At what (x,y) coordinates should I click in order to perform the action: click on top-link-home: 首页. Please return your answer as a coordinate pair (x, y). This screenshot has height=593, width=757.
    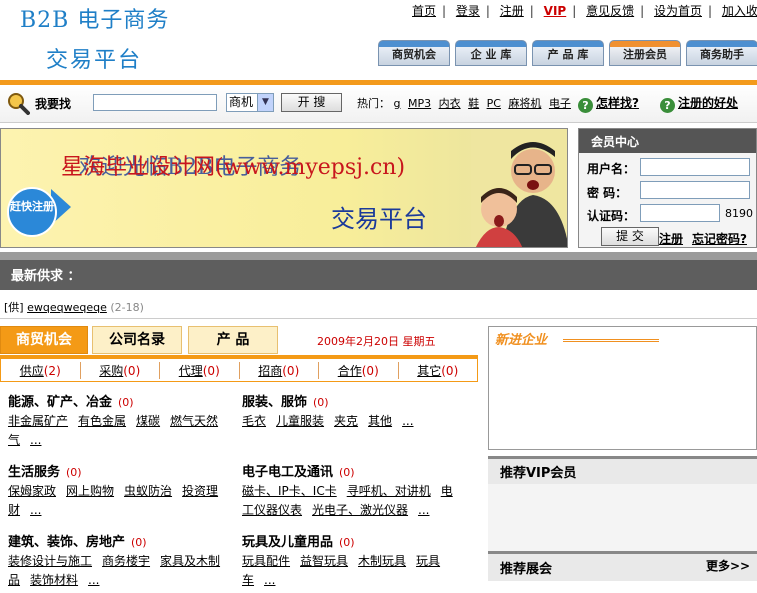
    Looking at the image, I should click on (424, 11).